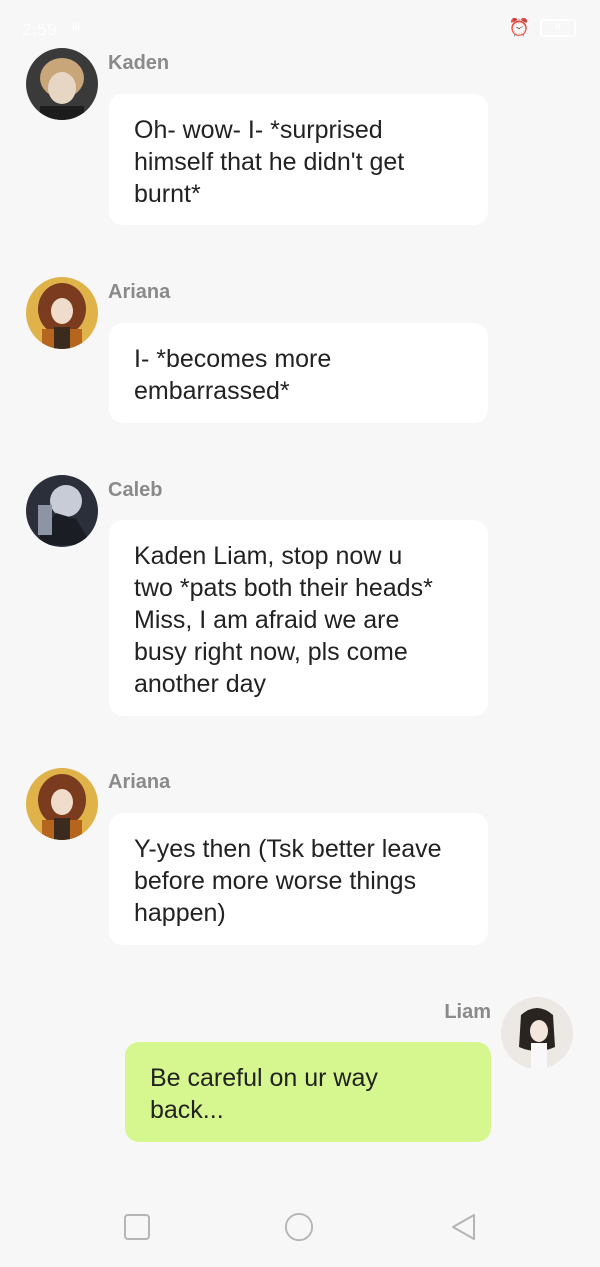 The width and height of the screenshot is (600, 1267). What do you see at coordinates (233, 375) in the screenshot?
I see `message-text: I- *becomes more embarrassed*` at bounding box center [233, 375].